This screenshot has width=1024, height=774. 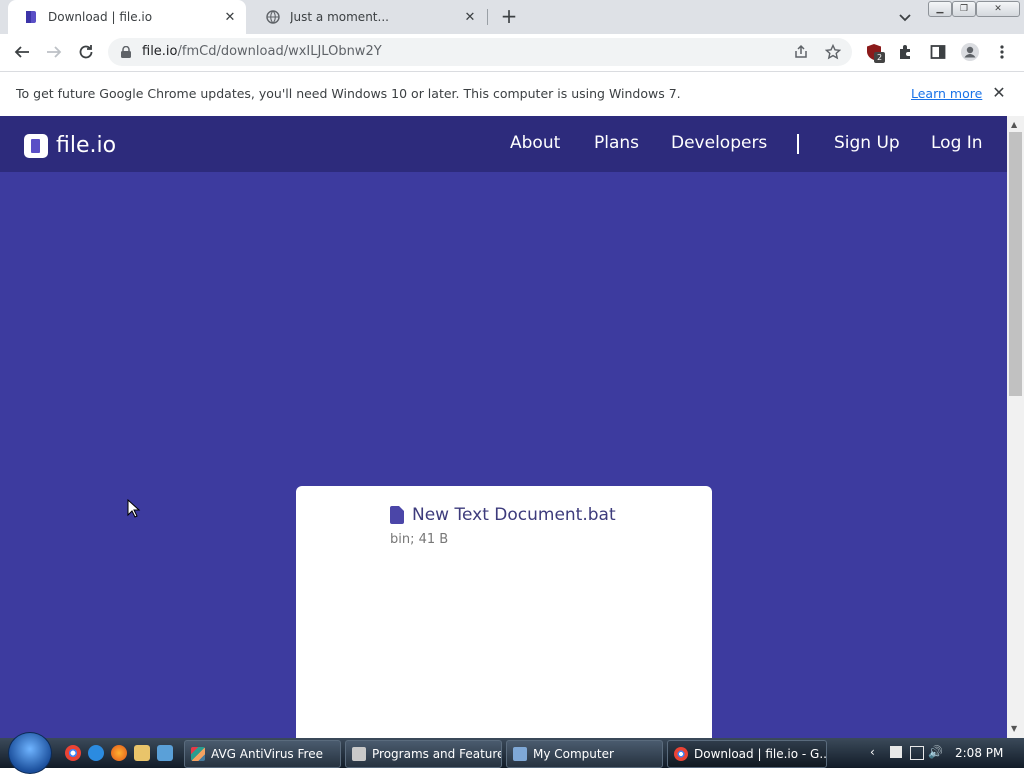 I want to click on avg-icon, so click(x=198, y=754).